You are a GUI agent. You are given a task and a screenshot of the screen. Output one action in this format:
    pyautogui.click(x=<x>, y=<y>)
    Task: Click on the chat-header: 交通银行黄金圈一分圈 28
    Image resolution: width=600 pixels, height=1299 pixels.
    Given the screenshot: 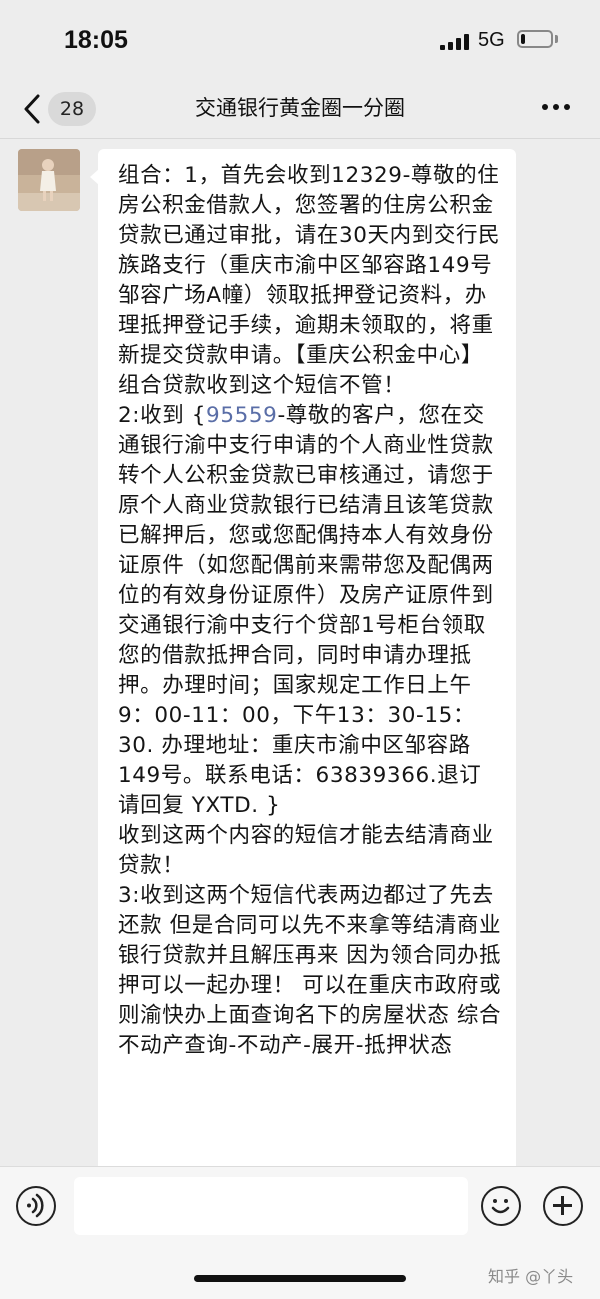 What is the action you would take?
    pyautogui.click(x=300, y=109)
    